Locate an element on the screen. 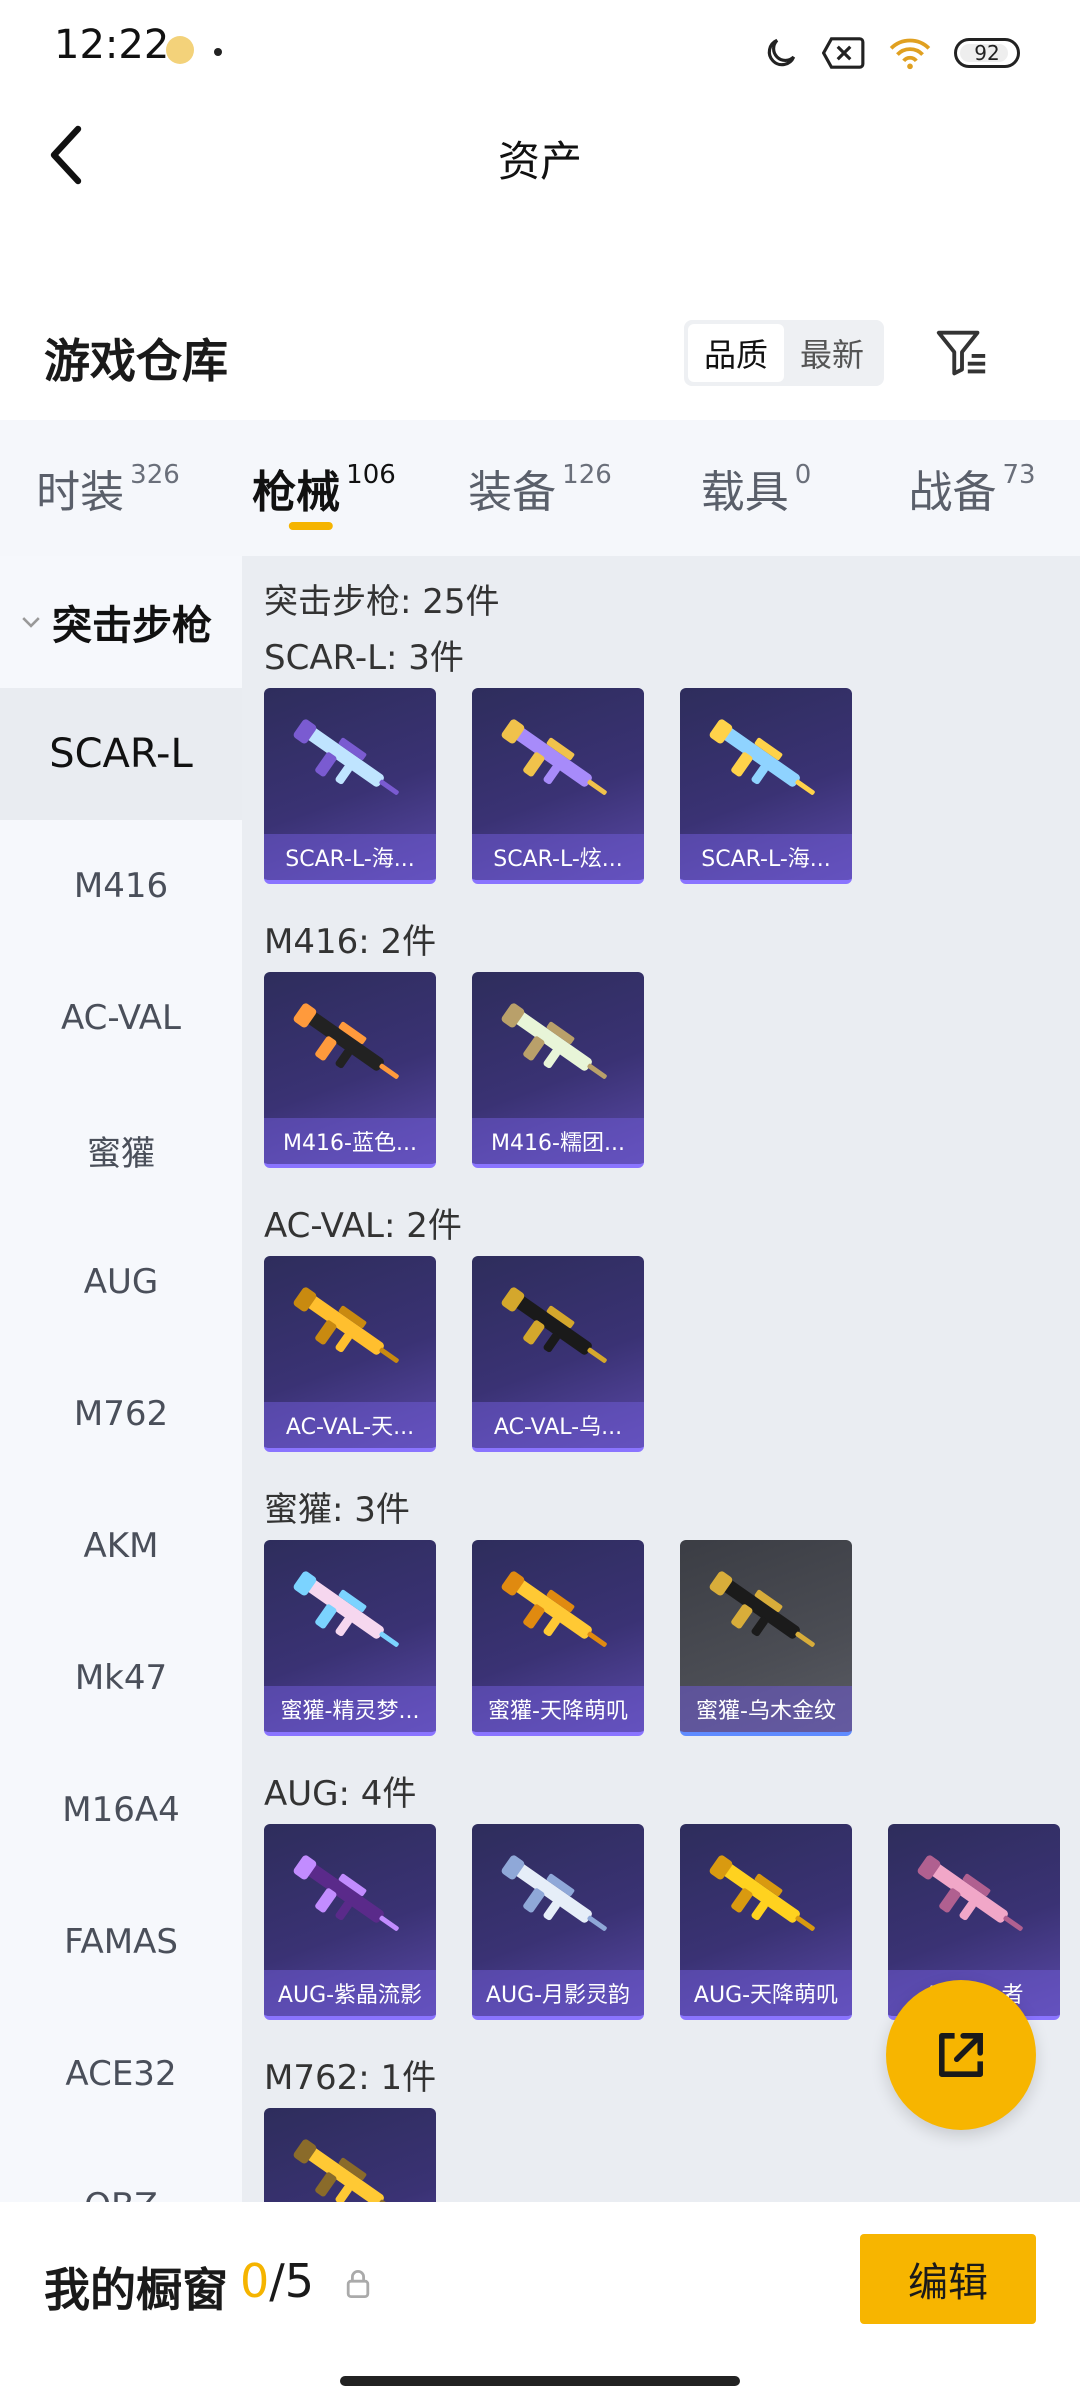 This screenshot has width=1080, height=2400. sort-option-quality: 品质 is located at coordinates (736, 353).